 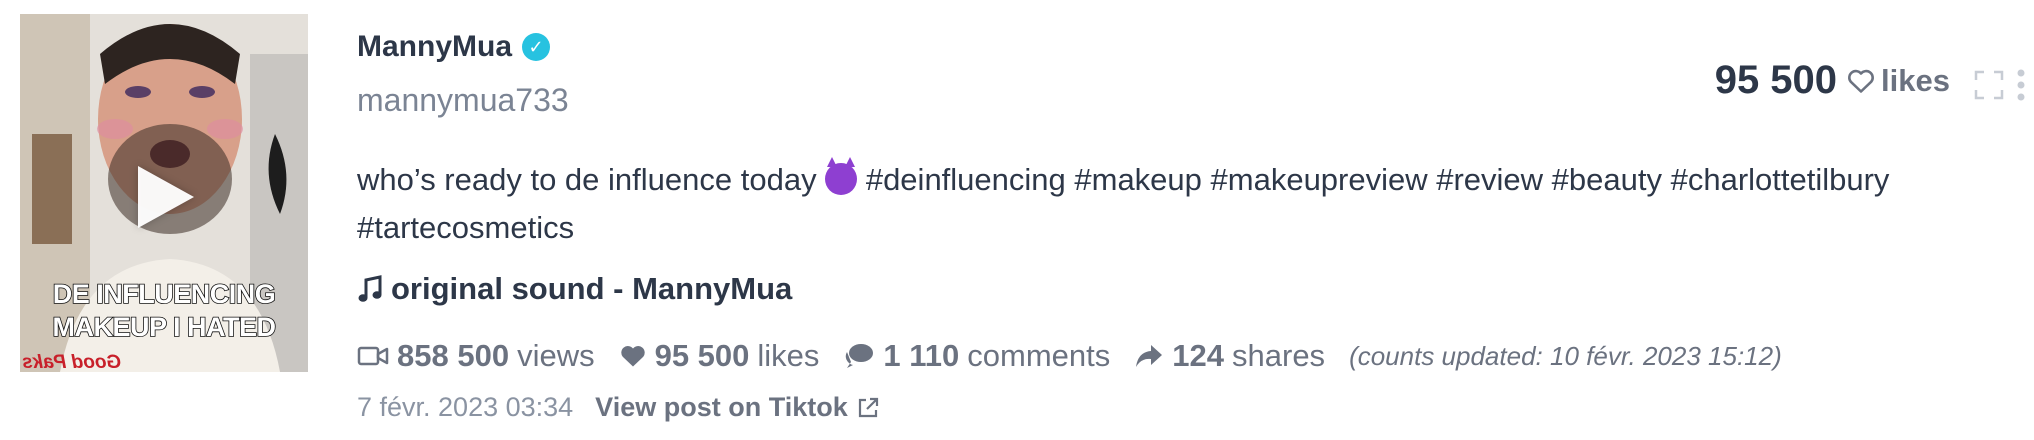 What do you see at coordinates (587, 179) in the screenshot?
I see `caption-text: who’s ready to de influence today` at bounding box center [587, 179].